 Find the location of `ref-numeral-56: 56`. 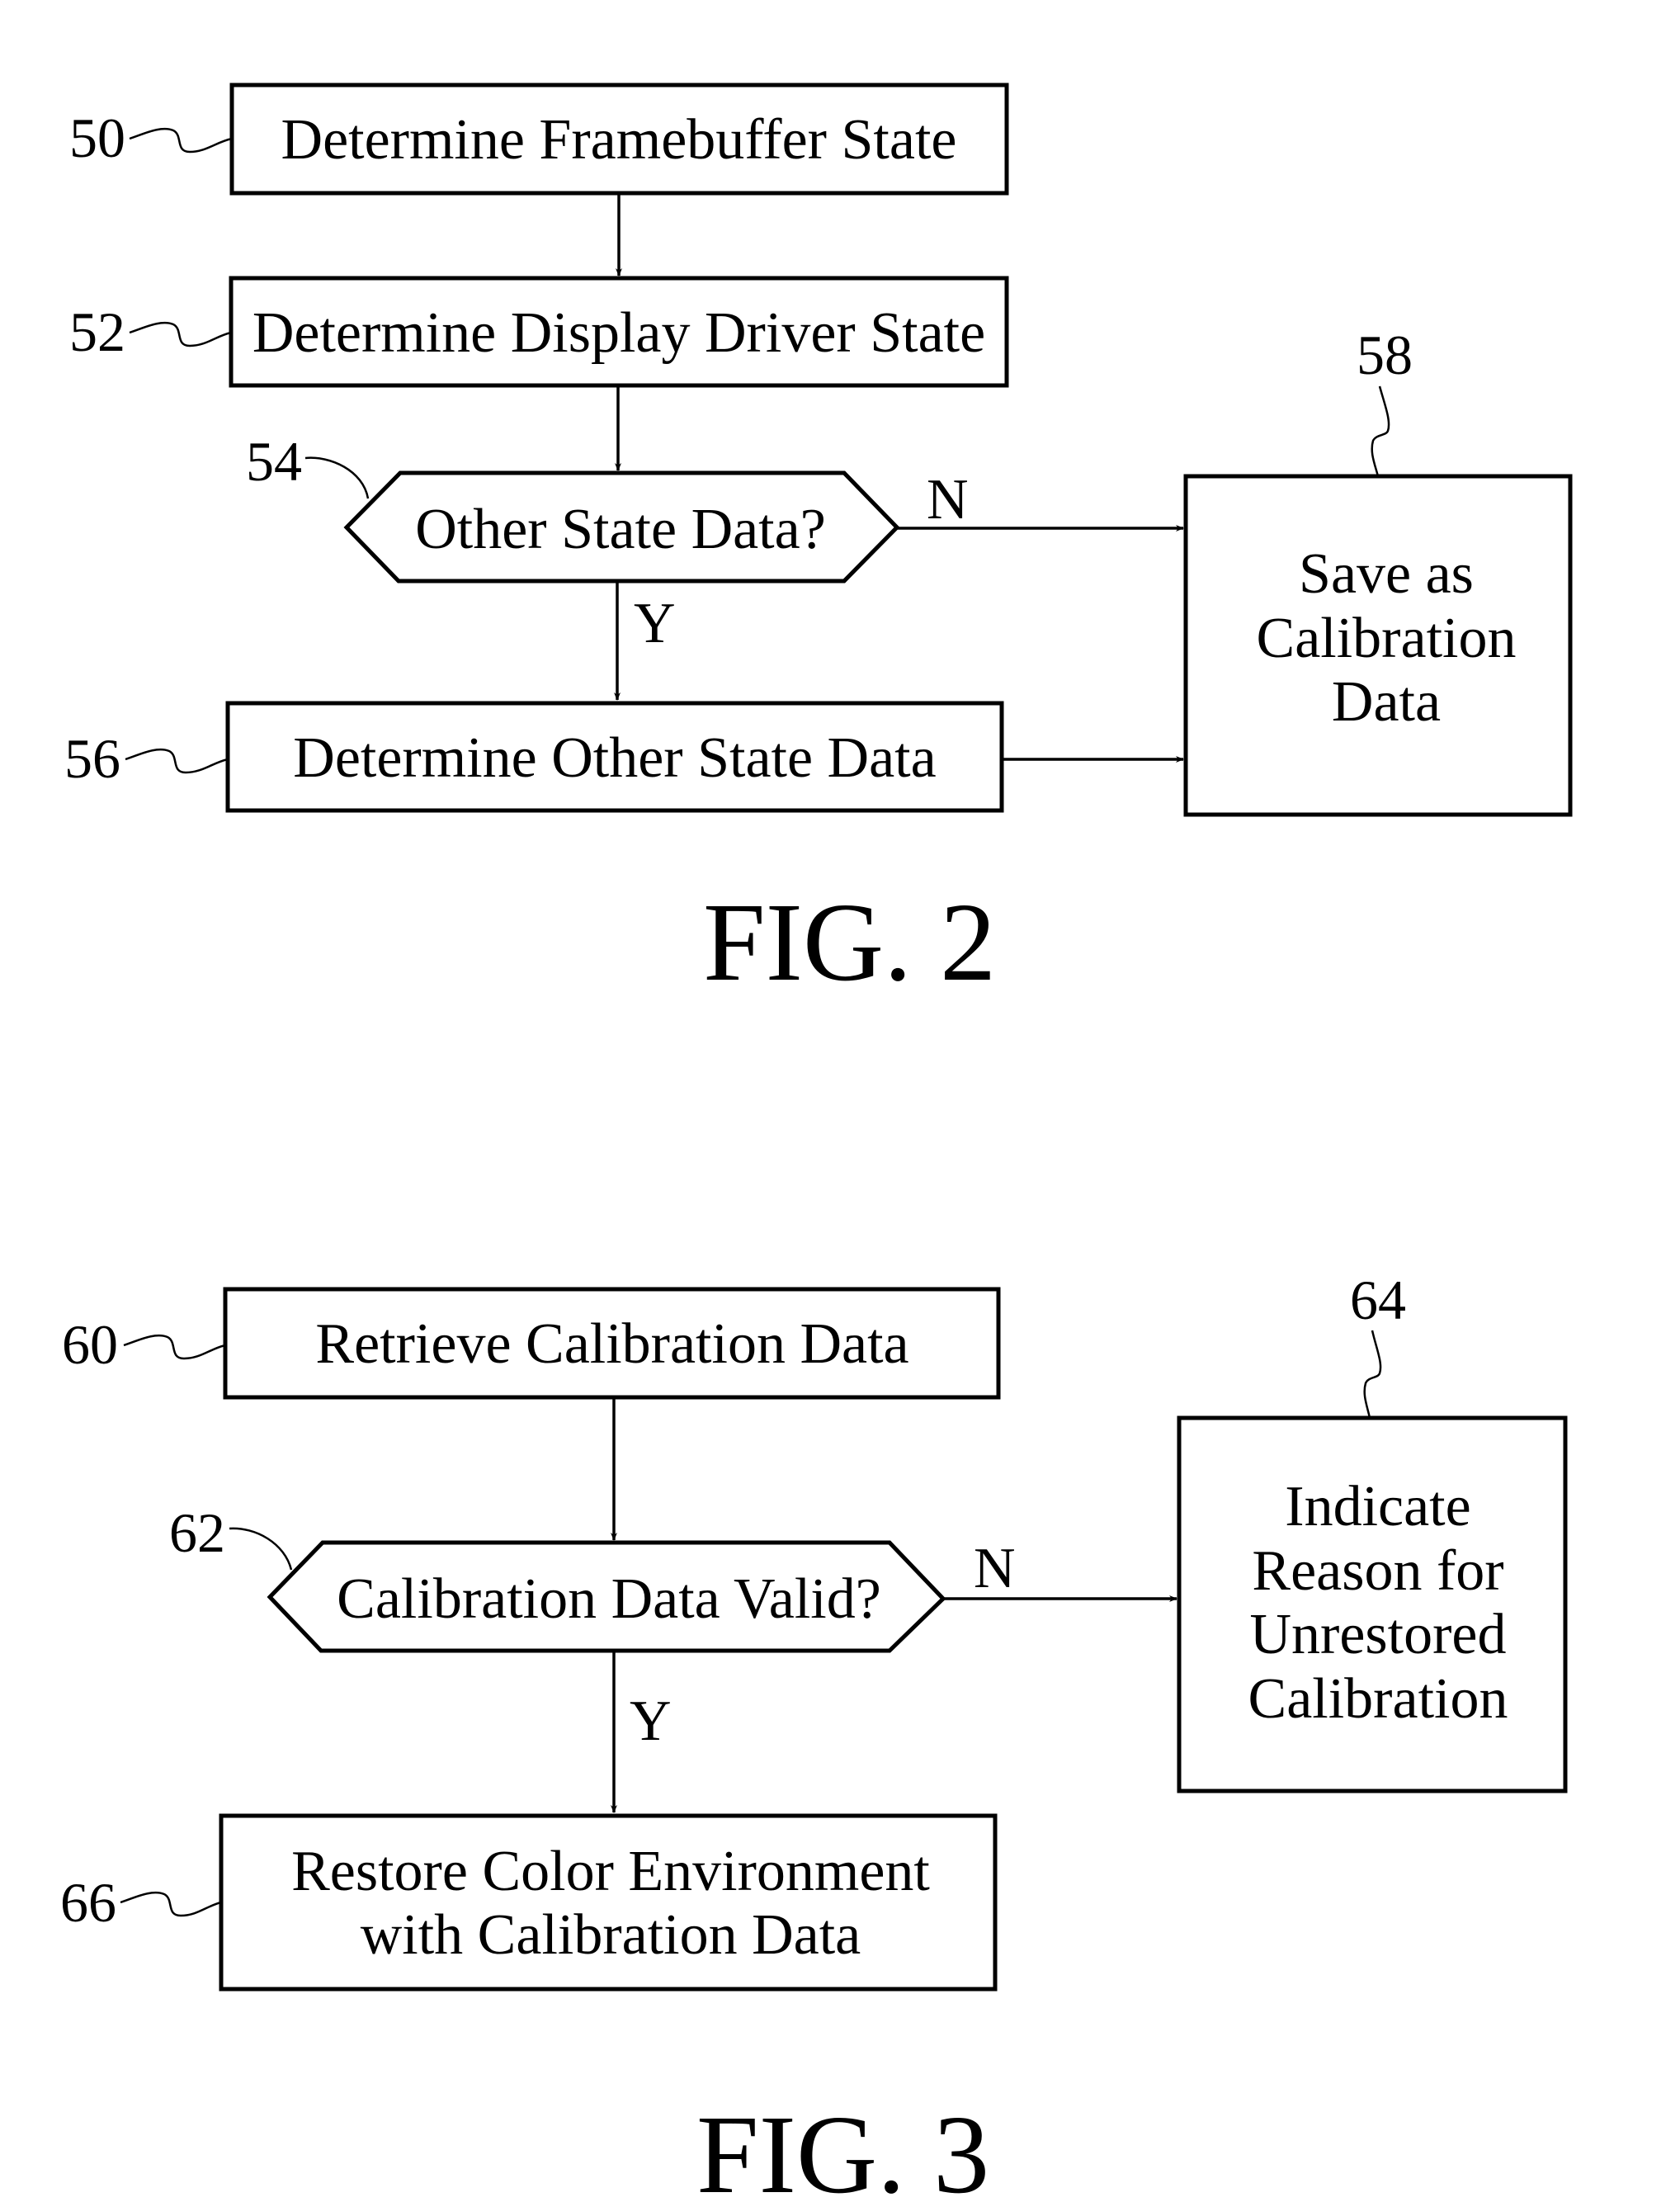

ref-numeral-56: 56 is located at coordinates (92, 758).